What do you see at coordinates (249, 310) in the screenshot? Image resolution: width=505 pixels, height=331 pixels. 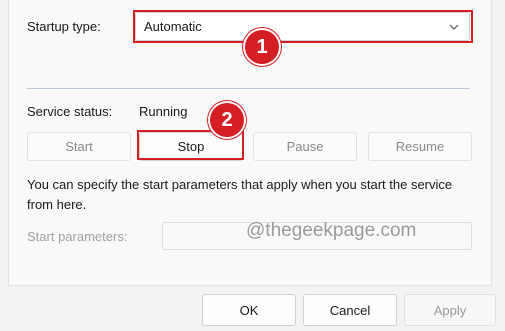 I see `ok-button: OK` at bounding box center [249, 310].